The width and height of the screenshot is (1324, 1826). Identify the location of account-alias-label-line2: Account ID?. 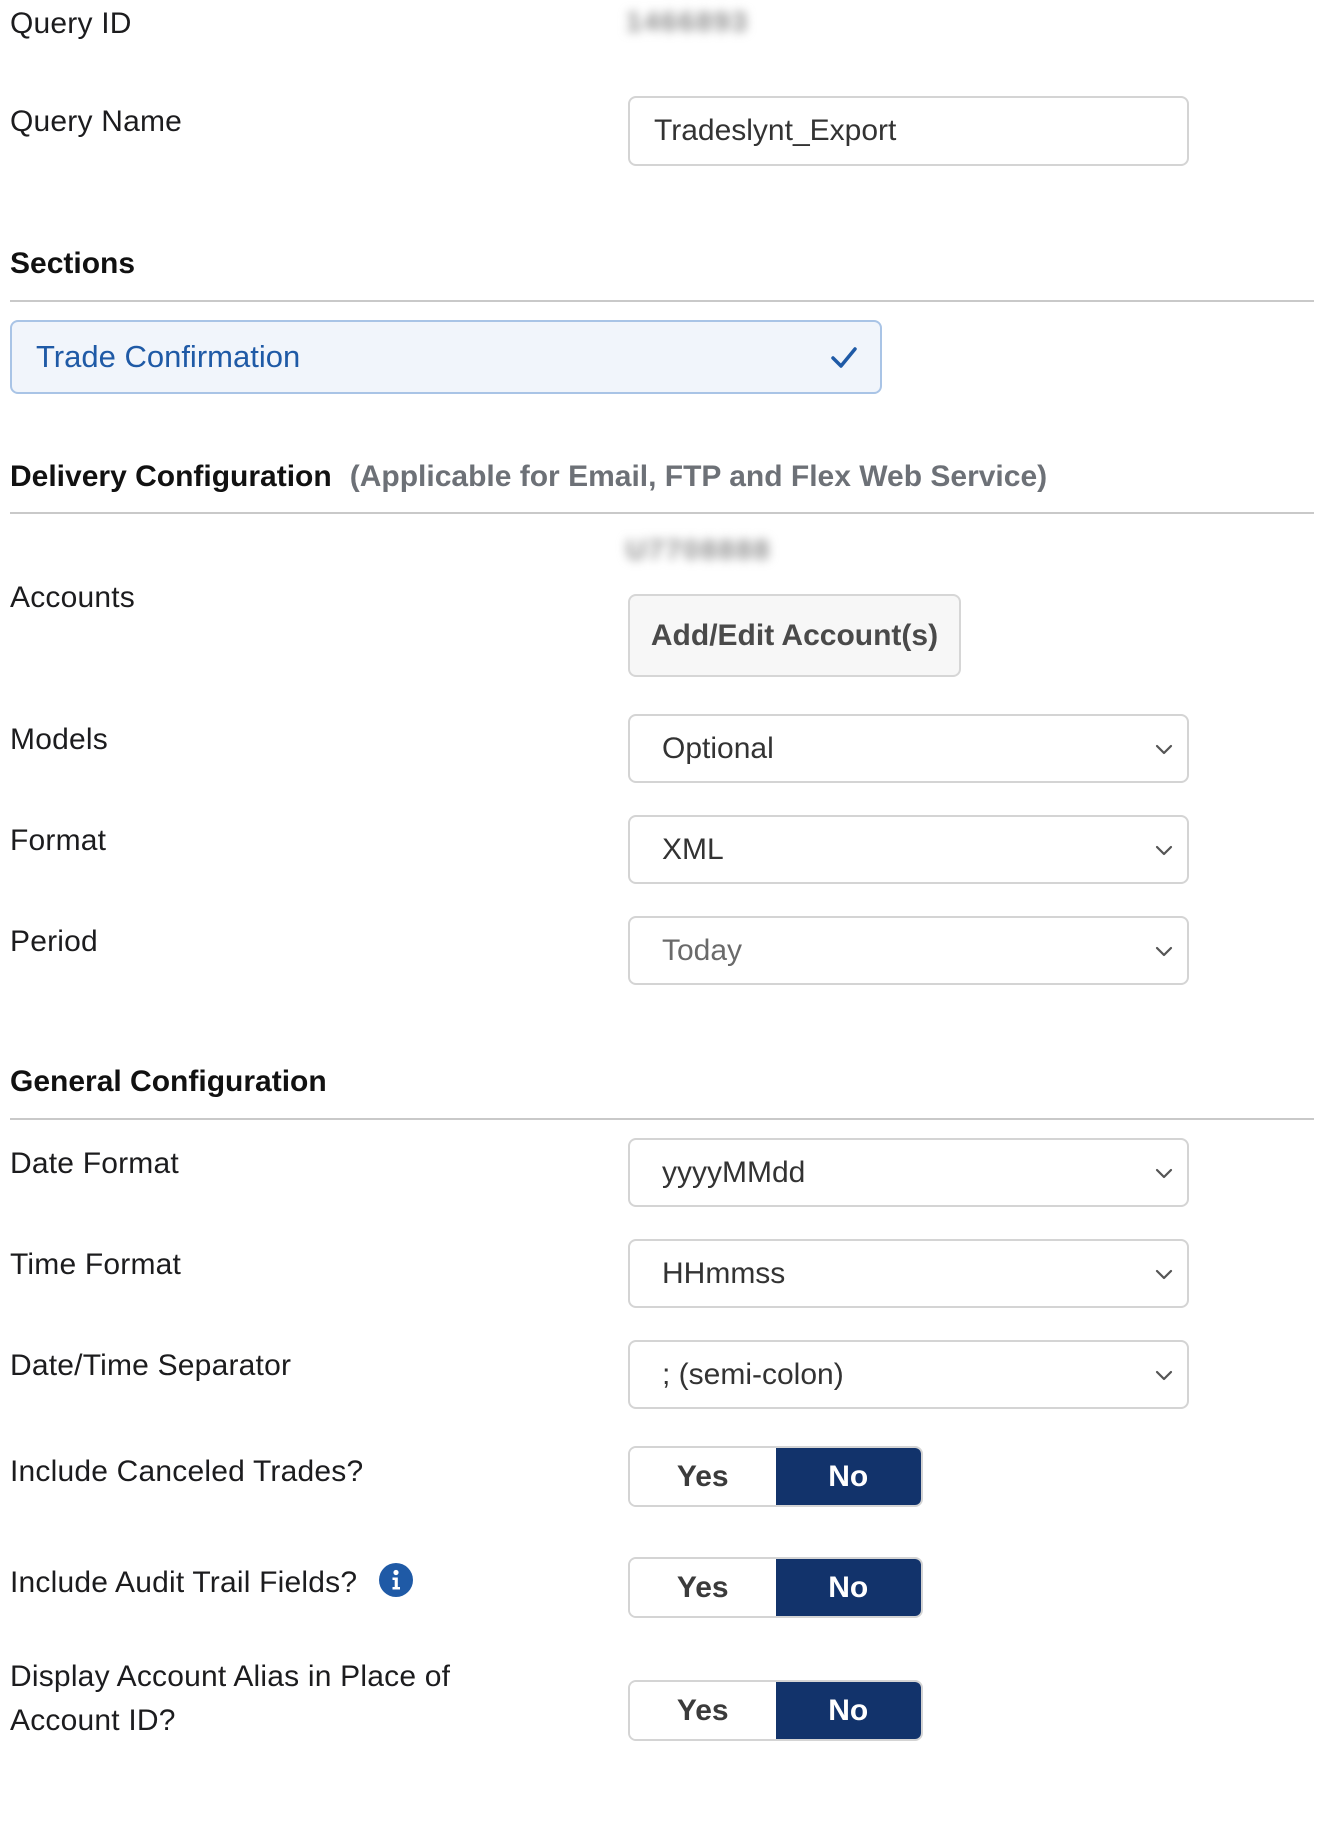
(93, 1720).